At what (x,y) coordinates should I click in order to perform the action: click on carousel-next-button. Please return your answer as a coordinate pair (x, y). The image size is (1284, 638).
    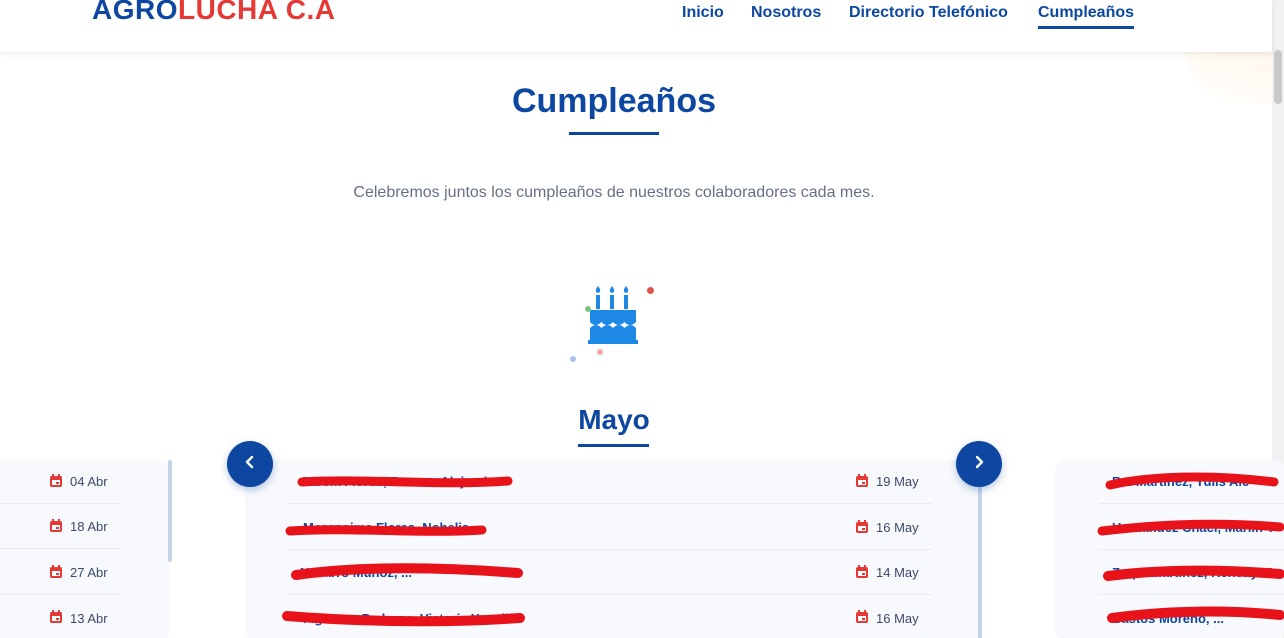
    Looking at the image, I should click on (979, 464).